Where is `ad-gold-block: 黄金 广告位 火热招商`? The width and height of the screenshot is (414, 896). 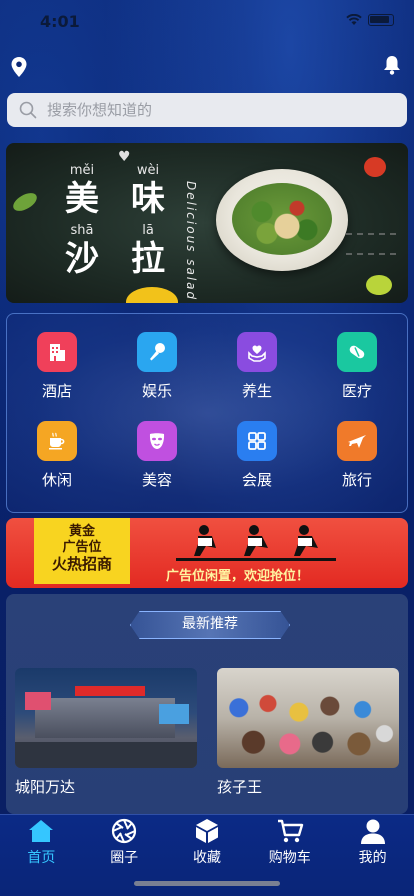 ad-gold-block: 黄金 广告位 火热招商 is located at coordinates (82, 551).